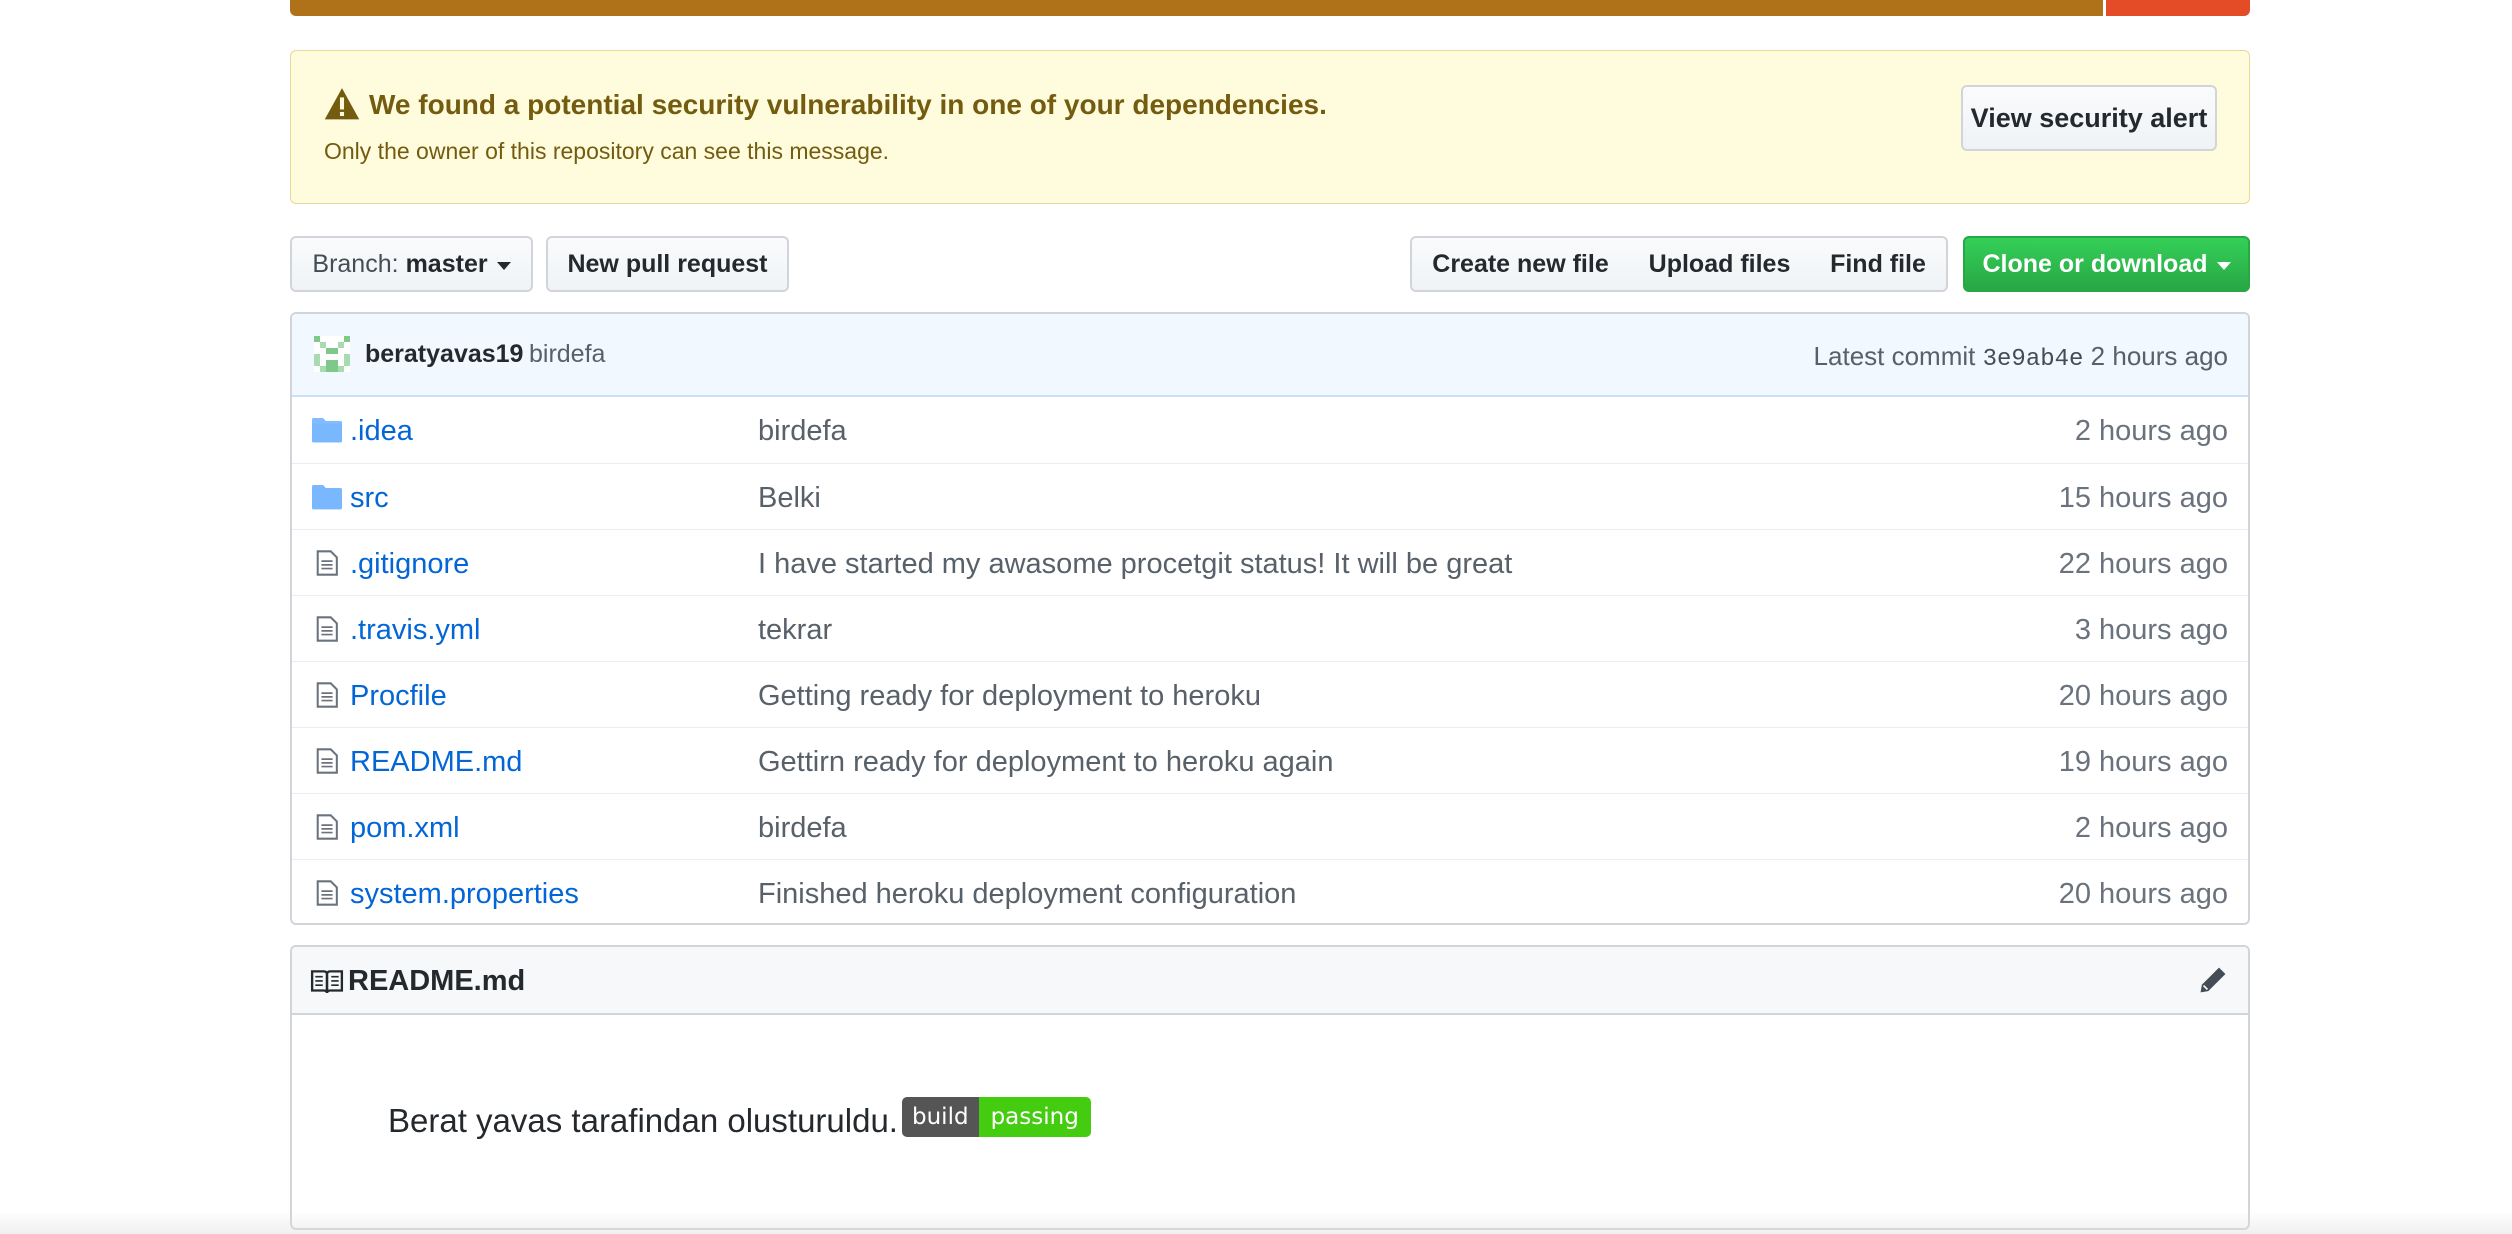  What do you see at coordinates (2213, 980) in the screenshot?
I see `pencil-icon` at bounding box center [2213, 980].